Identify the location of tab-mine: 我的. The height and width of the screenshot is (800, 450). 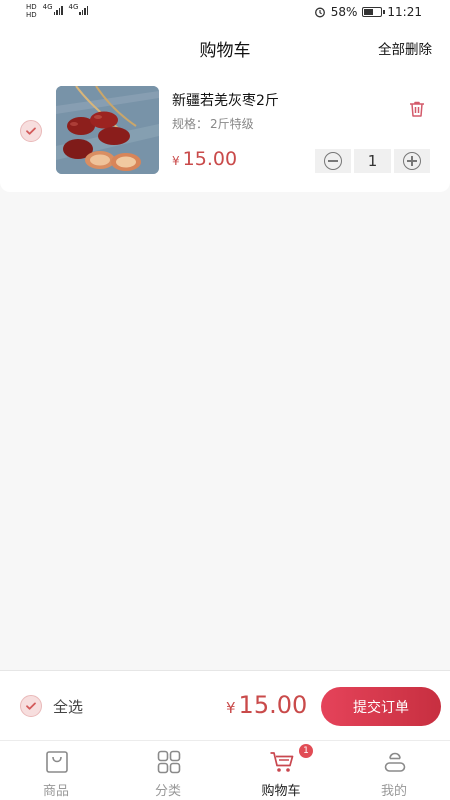
(394, 770).